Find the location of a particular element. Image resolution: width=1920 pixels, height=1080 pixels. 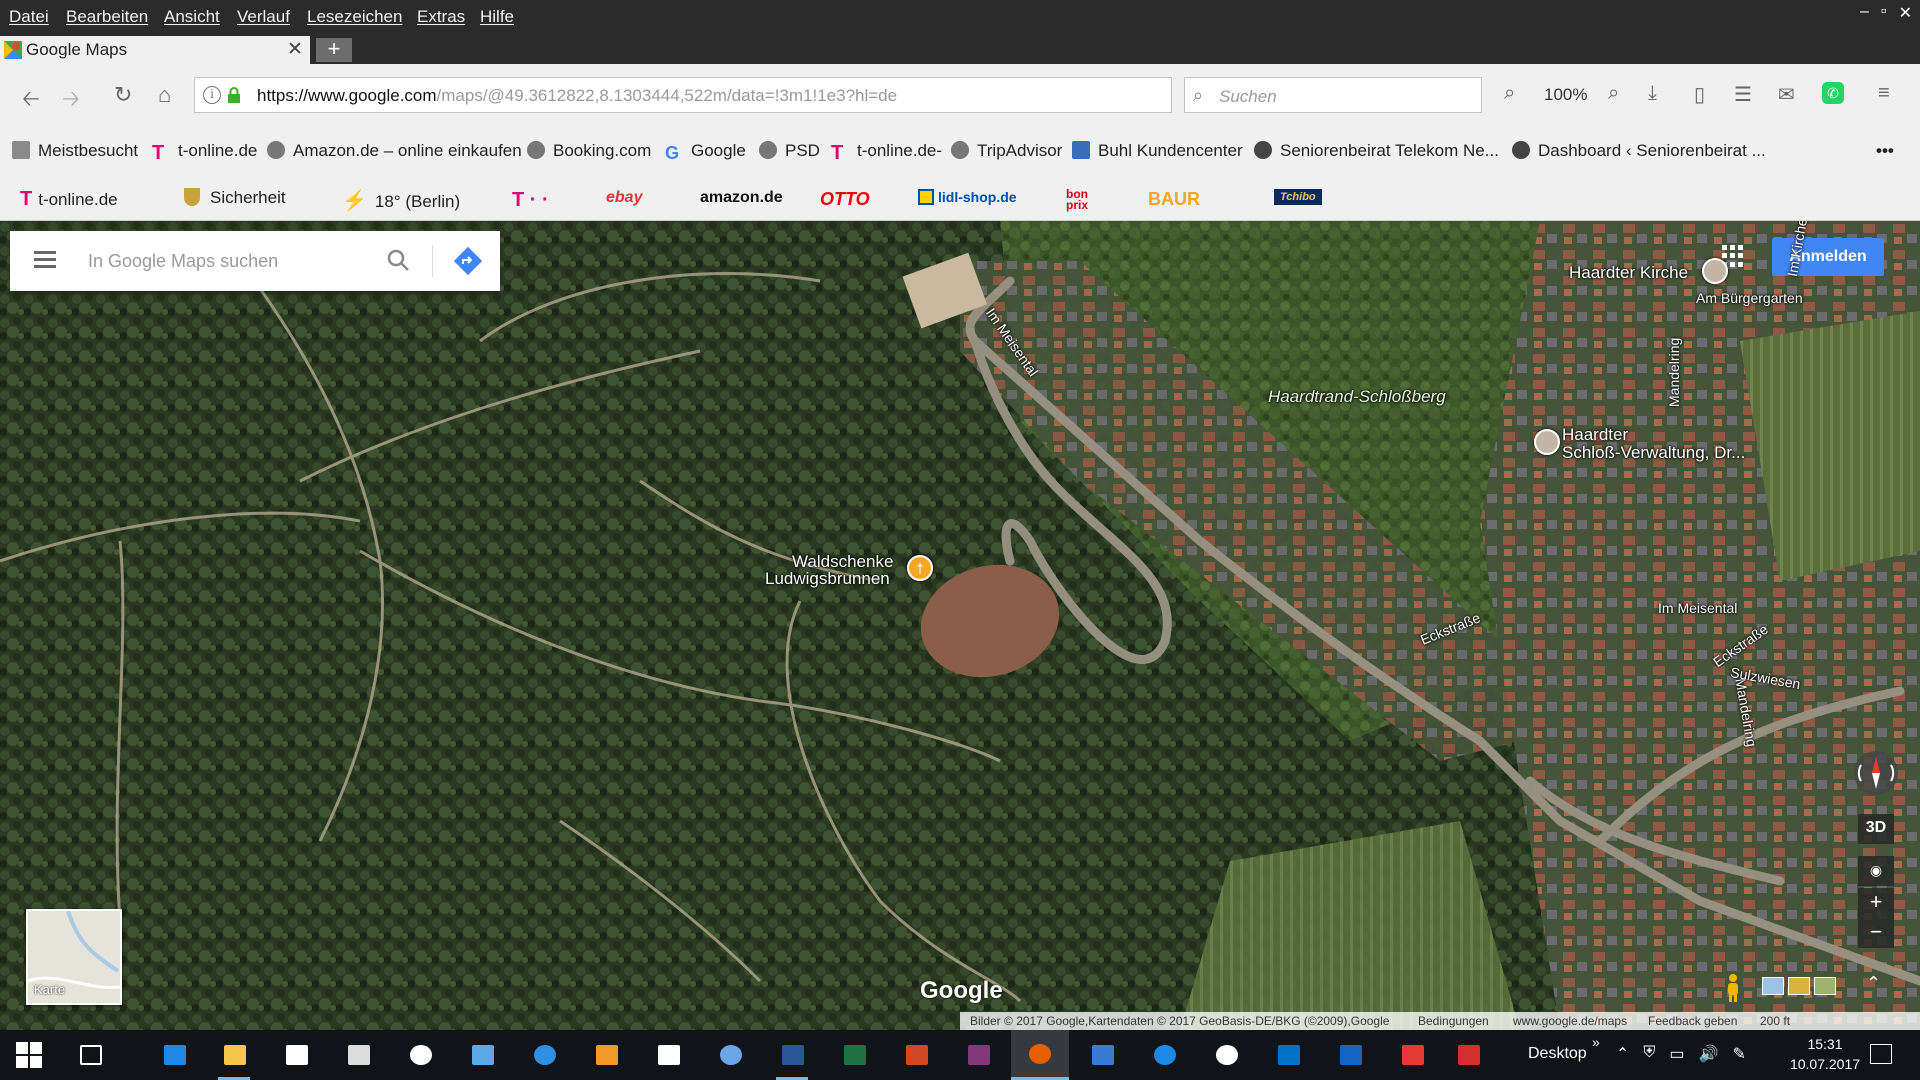

thunderbird-icon is located at coordinates (730, 1055).